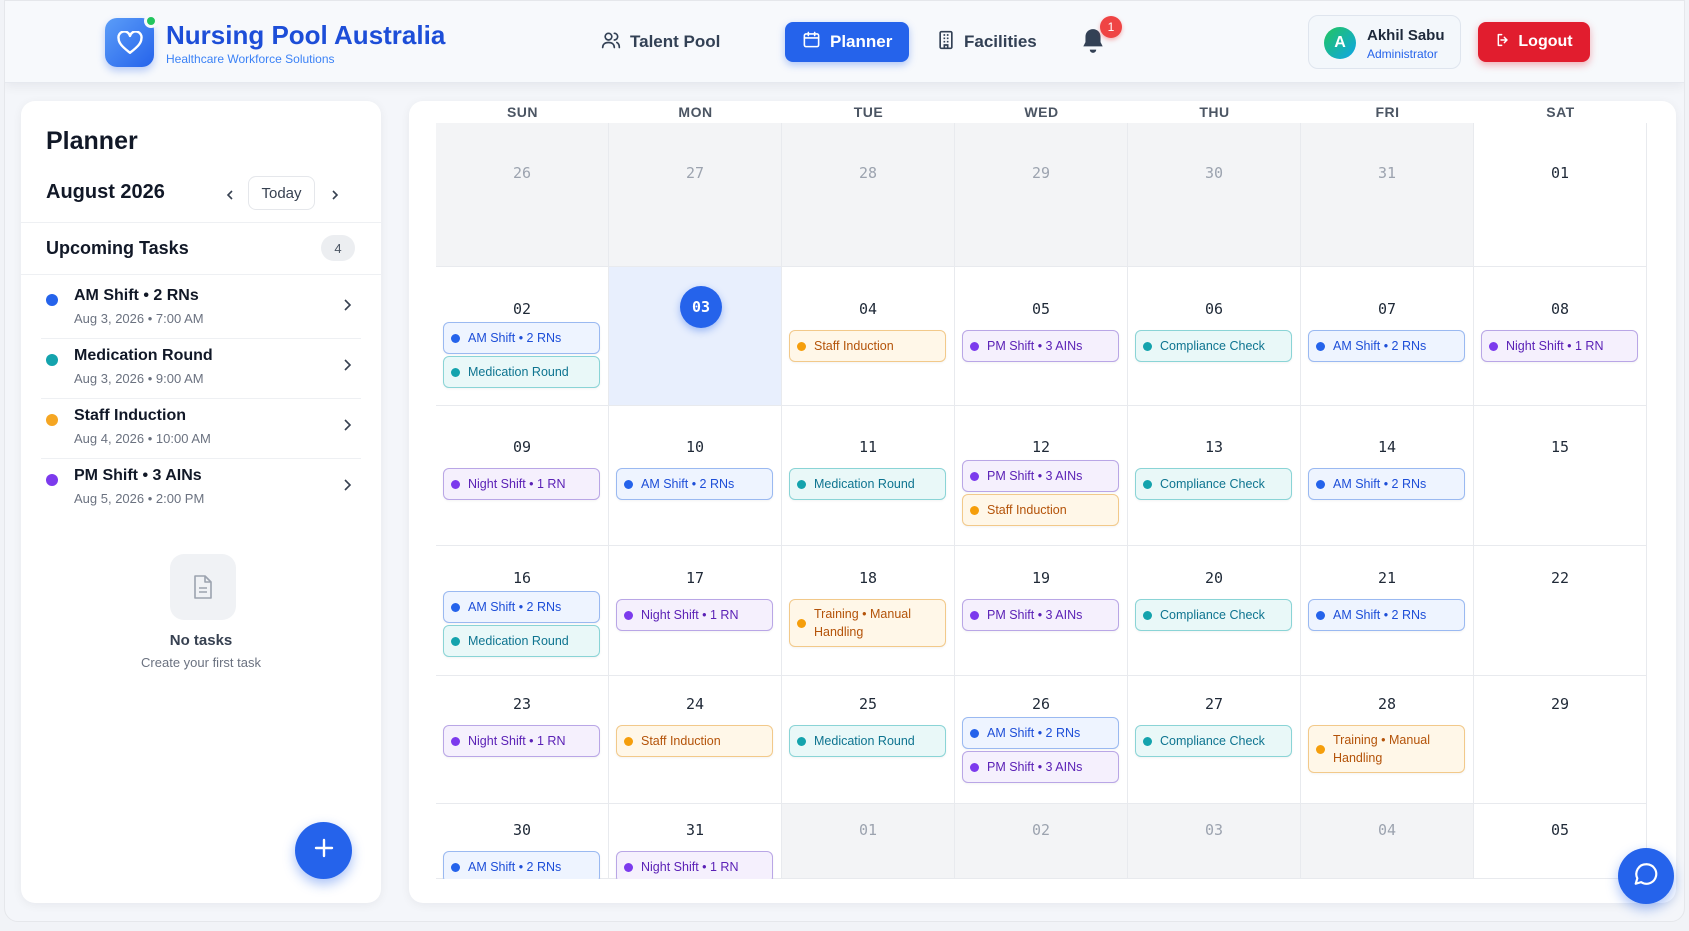 This screenshot has height=931, width=1689. What do you see at coordinates (335, 195) in the screenshot?
I see `next-month-chevron-icon` at bounding box center [335, 195].